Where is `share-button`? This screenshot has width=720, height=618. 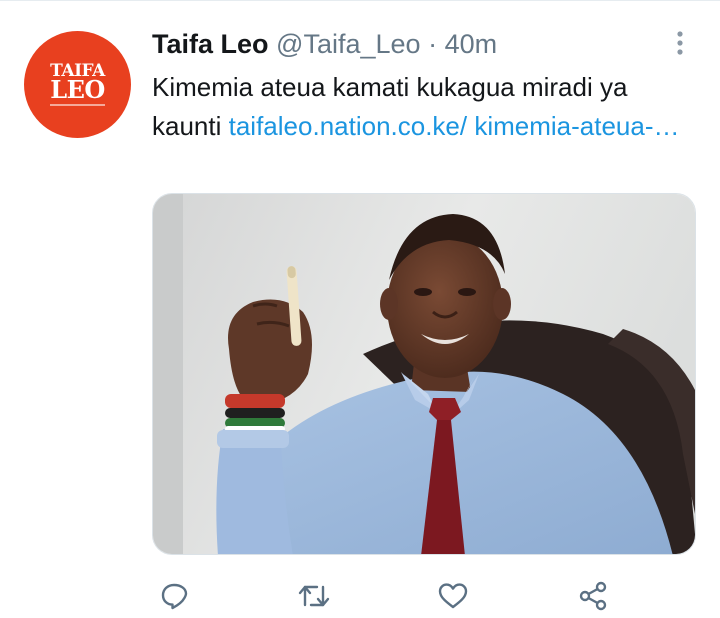
share-button is located at coordinates (593, 596).